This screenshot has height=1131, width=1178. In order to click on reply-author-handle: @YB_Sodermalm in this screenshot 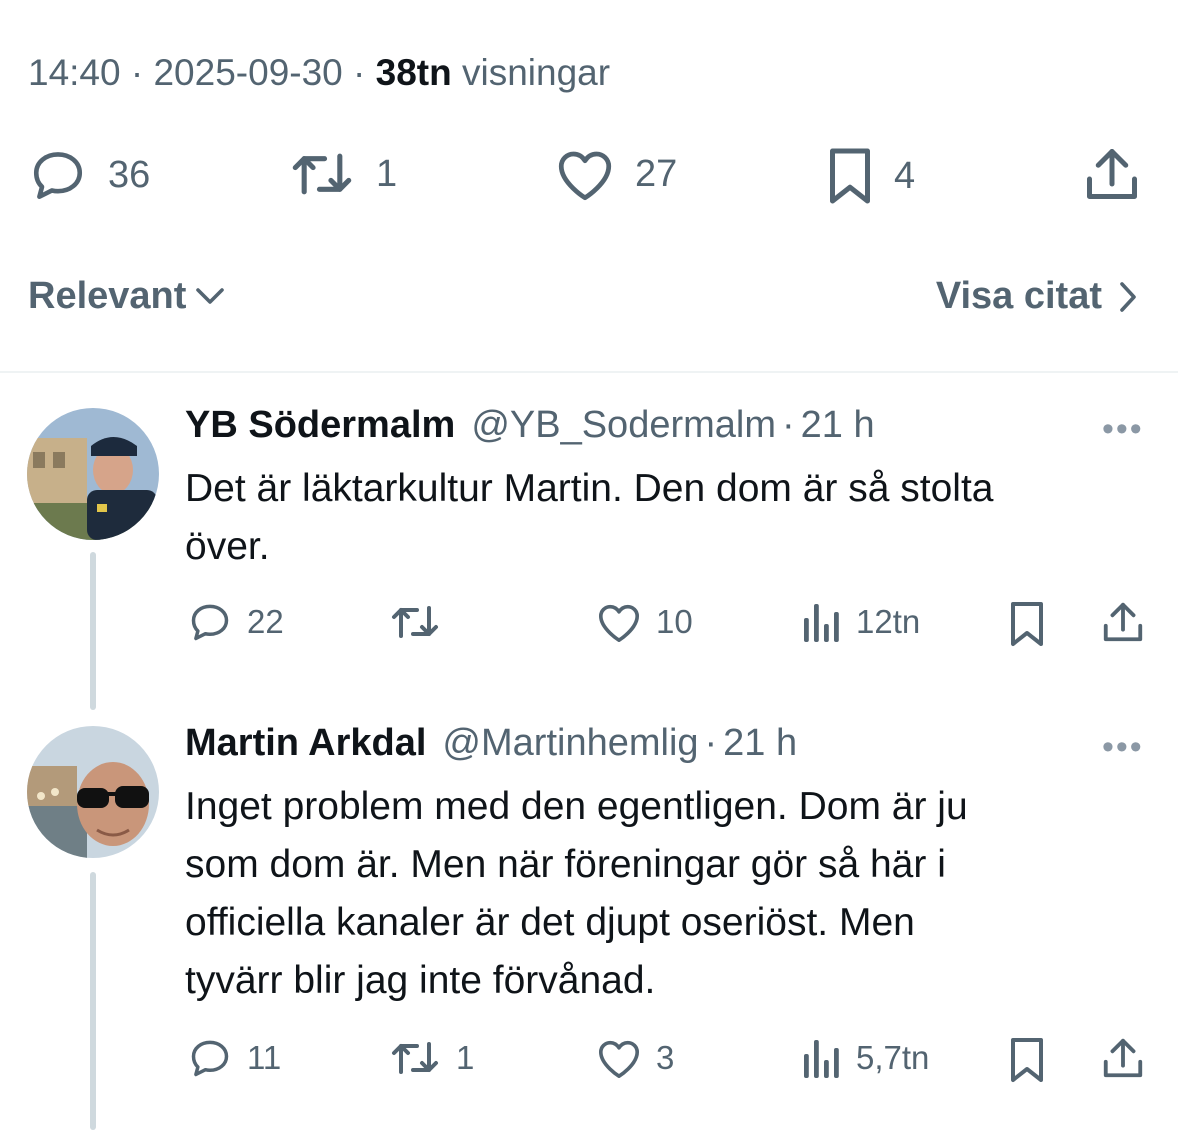, I will do `click(623, 425)`.